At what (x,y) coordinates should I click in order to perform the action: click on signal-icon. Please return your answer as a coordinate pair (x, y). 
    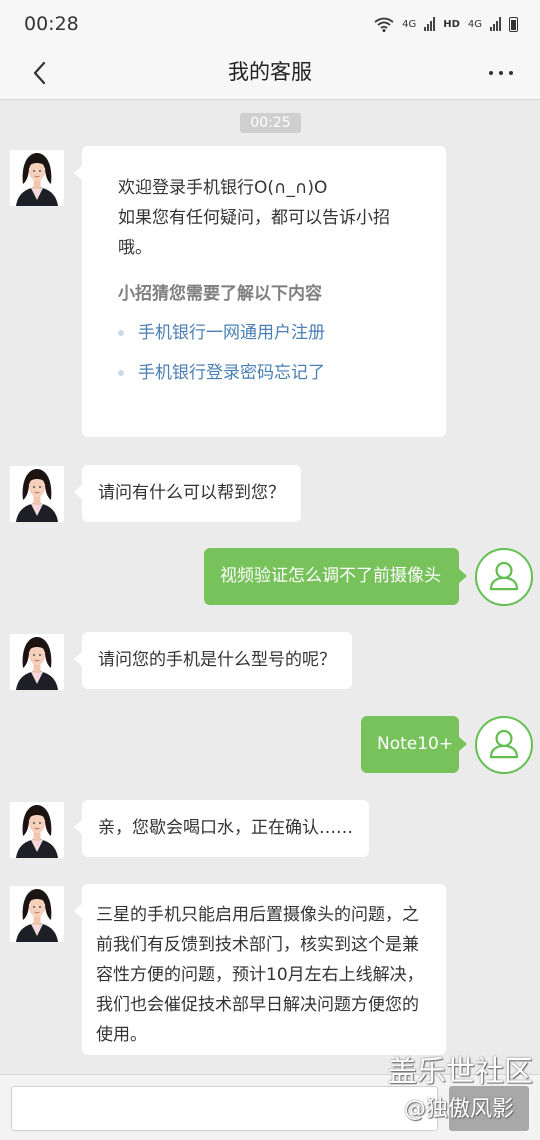
    Looking at the image, I should click on (430, 24).